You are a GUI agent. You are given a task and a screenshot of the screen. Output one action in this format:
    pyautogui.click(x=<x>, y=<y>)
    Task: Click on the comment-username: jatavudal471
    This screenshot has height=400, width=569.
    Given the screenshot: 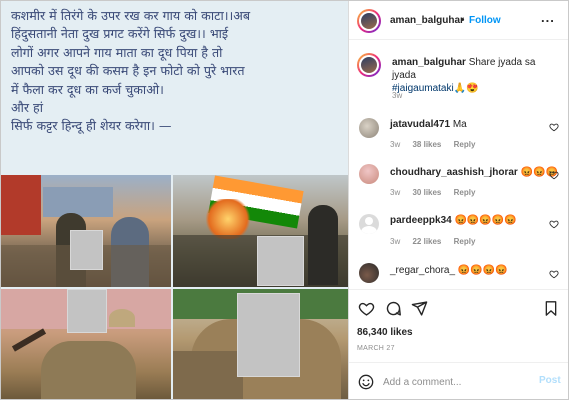 What is the action you would take?
    pyautogui.click(x=420, y=124)
    